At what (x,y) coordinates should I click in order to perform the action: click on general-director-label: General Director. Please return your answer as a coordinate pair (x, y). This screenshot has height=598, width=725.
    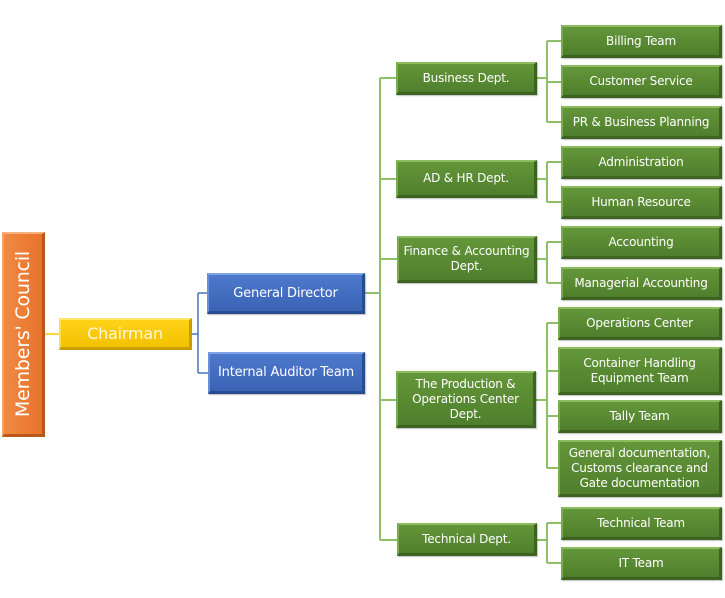
    Looking at the image, I should click on (285, 293).